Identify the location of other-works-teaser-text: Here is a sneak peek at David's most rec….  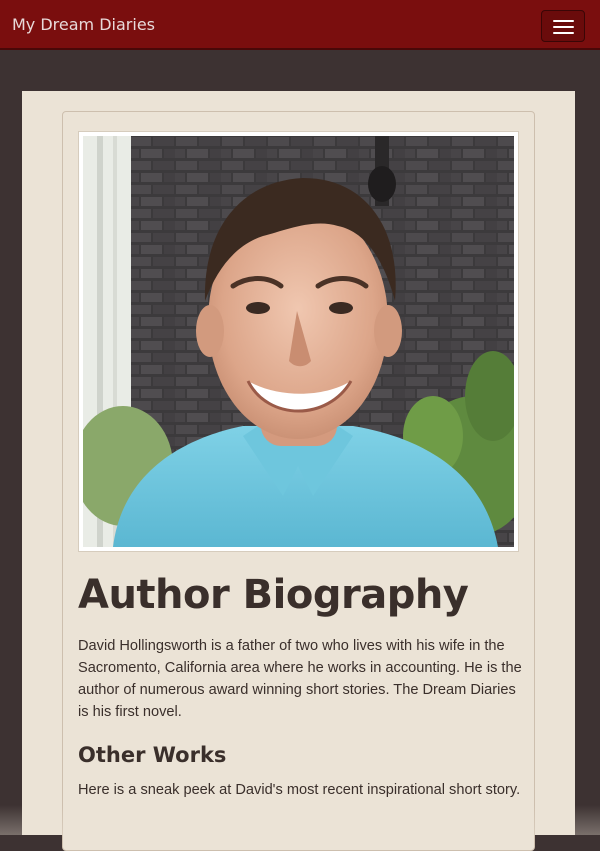
(299, 790).